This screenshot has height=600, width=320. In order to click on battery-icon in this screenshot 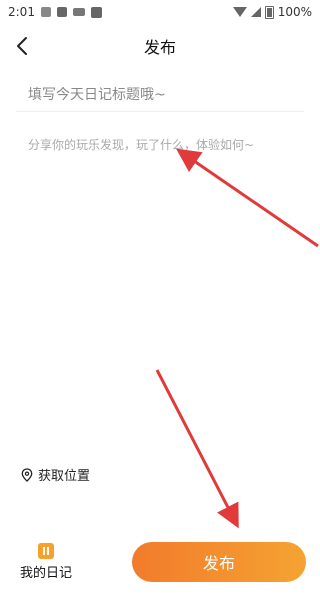, I will do `click(269, 12)`.